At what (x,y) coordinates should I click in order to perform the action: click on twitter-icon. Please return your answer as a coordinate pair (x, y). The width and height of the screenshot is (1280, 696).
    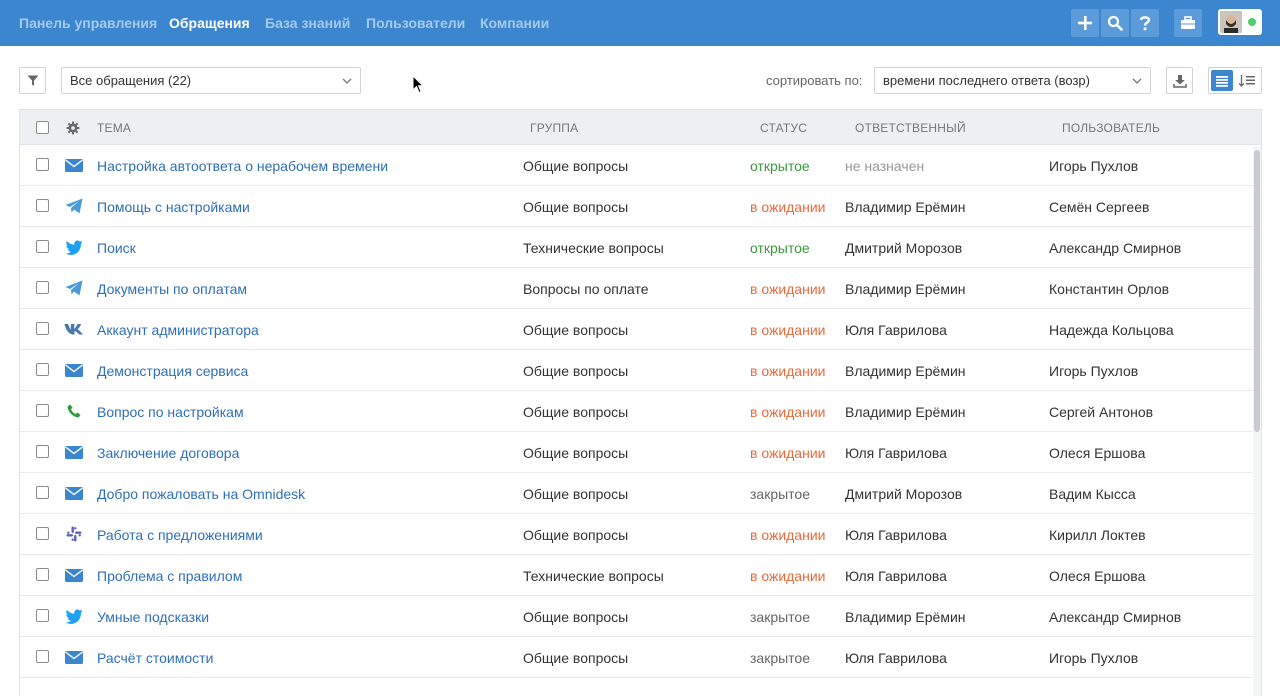
    Looking at the image, I should click on (74, 616).